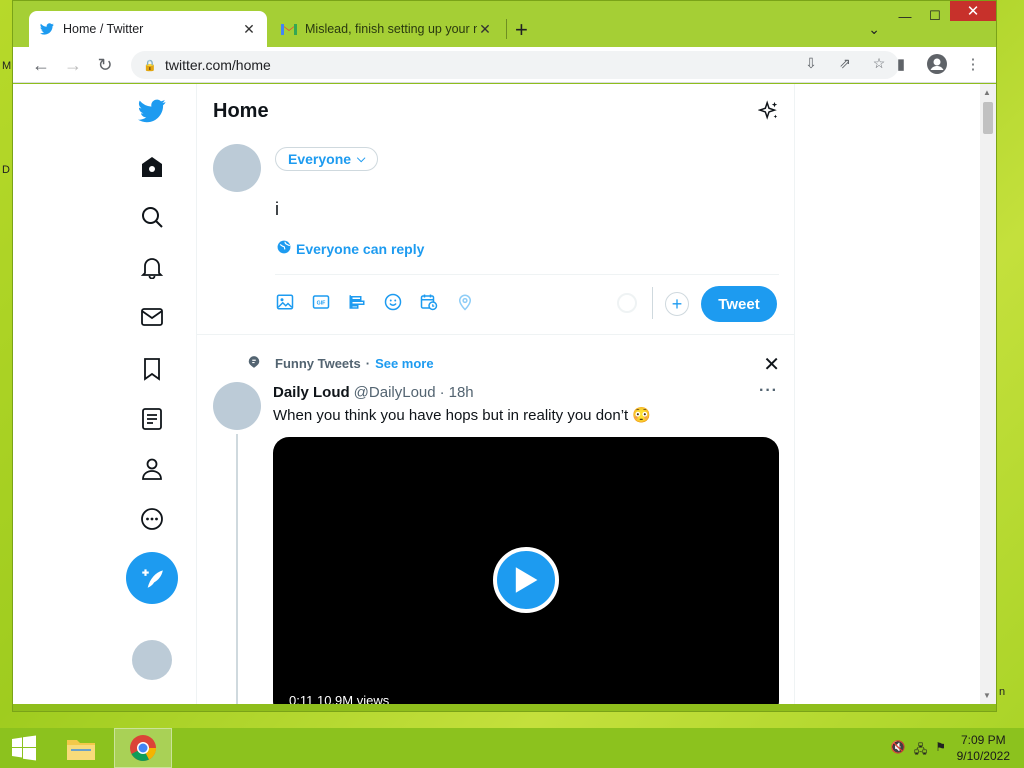 Image resolution: width=1024 pixels, height=768 pixels. Describe the element at coordinates (987, 695) in the screenshot. I see `scroll-down-arrow-icon: ▼` at that location.